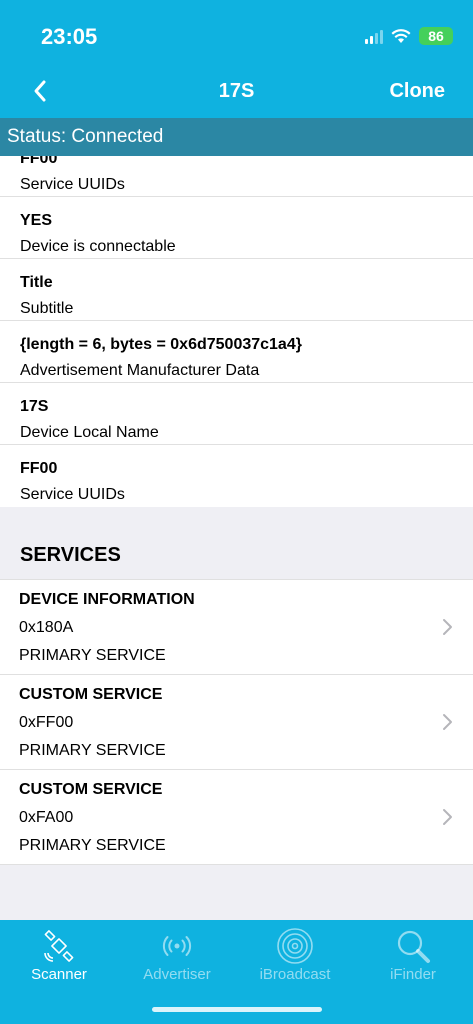 The width and height of the screenshot is (473, 1024). I want to click on tab-advertiser: Advertiser, so click(177, 955).